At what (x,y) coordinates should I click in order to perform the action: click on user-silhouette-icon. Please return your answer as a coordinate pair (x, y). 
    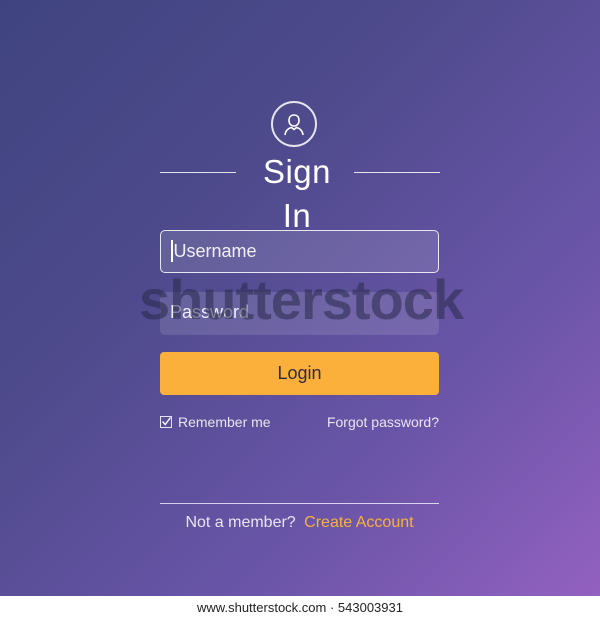
    Looking at the image, I should click on (294, 125).